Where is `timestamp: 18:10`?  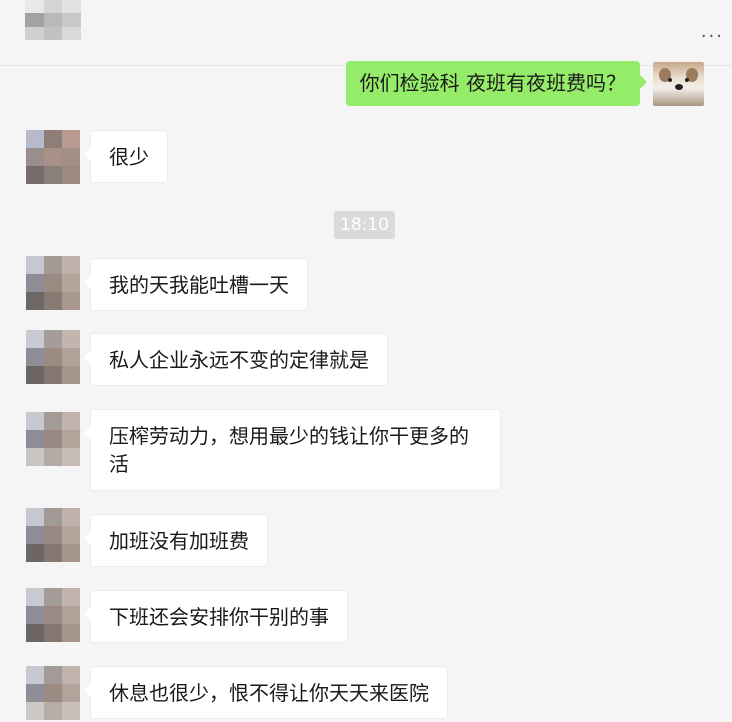 timestamp: 18:10 is located at coordinates (364, 225).